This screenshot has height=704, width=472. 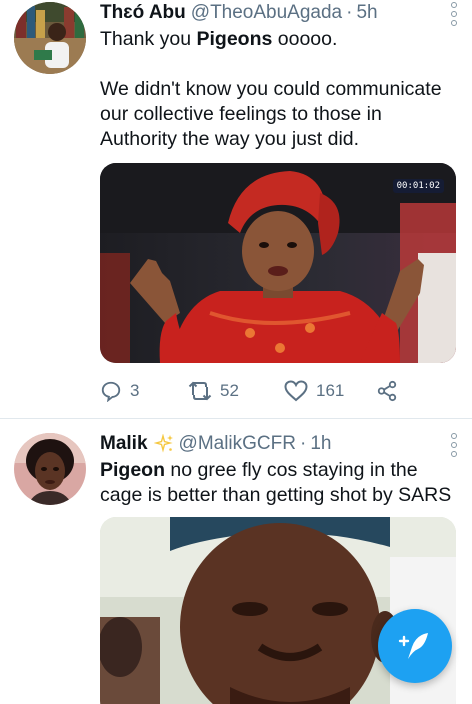 What do you see at coordinates (163, 444) in the screenshot?
I see `sparkles-icon` at bounding box center [163, 444].